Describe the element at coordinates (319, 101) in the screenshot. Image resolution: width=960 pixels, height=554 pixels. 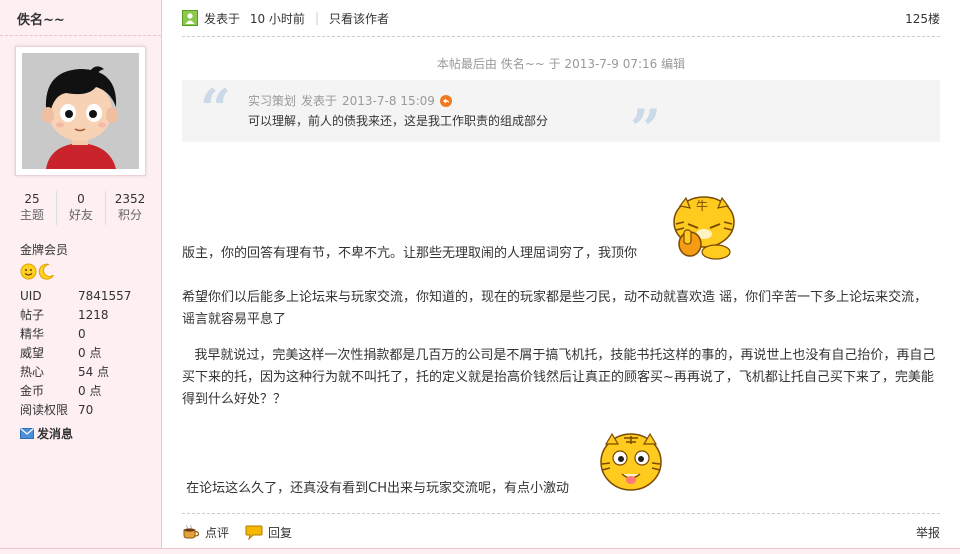
I see `quote-posted-label: 发表于` at that location.